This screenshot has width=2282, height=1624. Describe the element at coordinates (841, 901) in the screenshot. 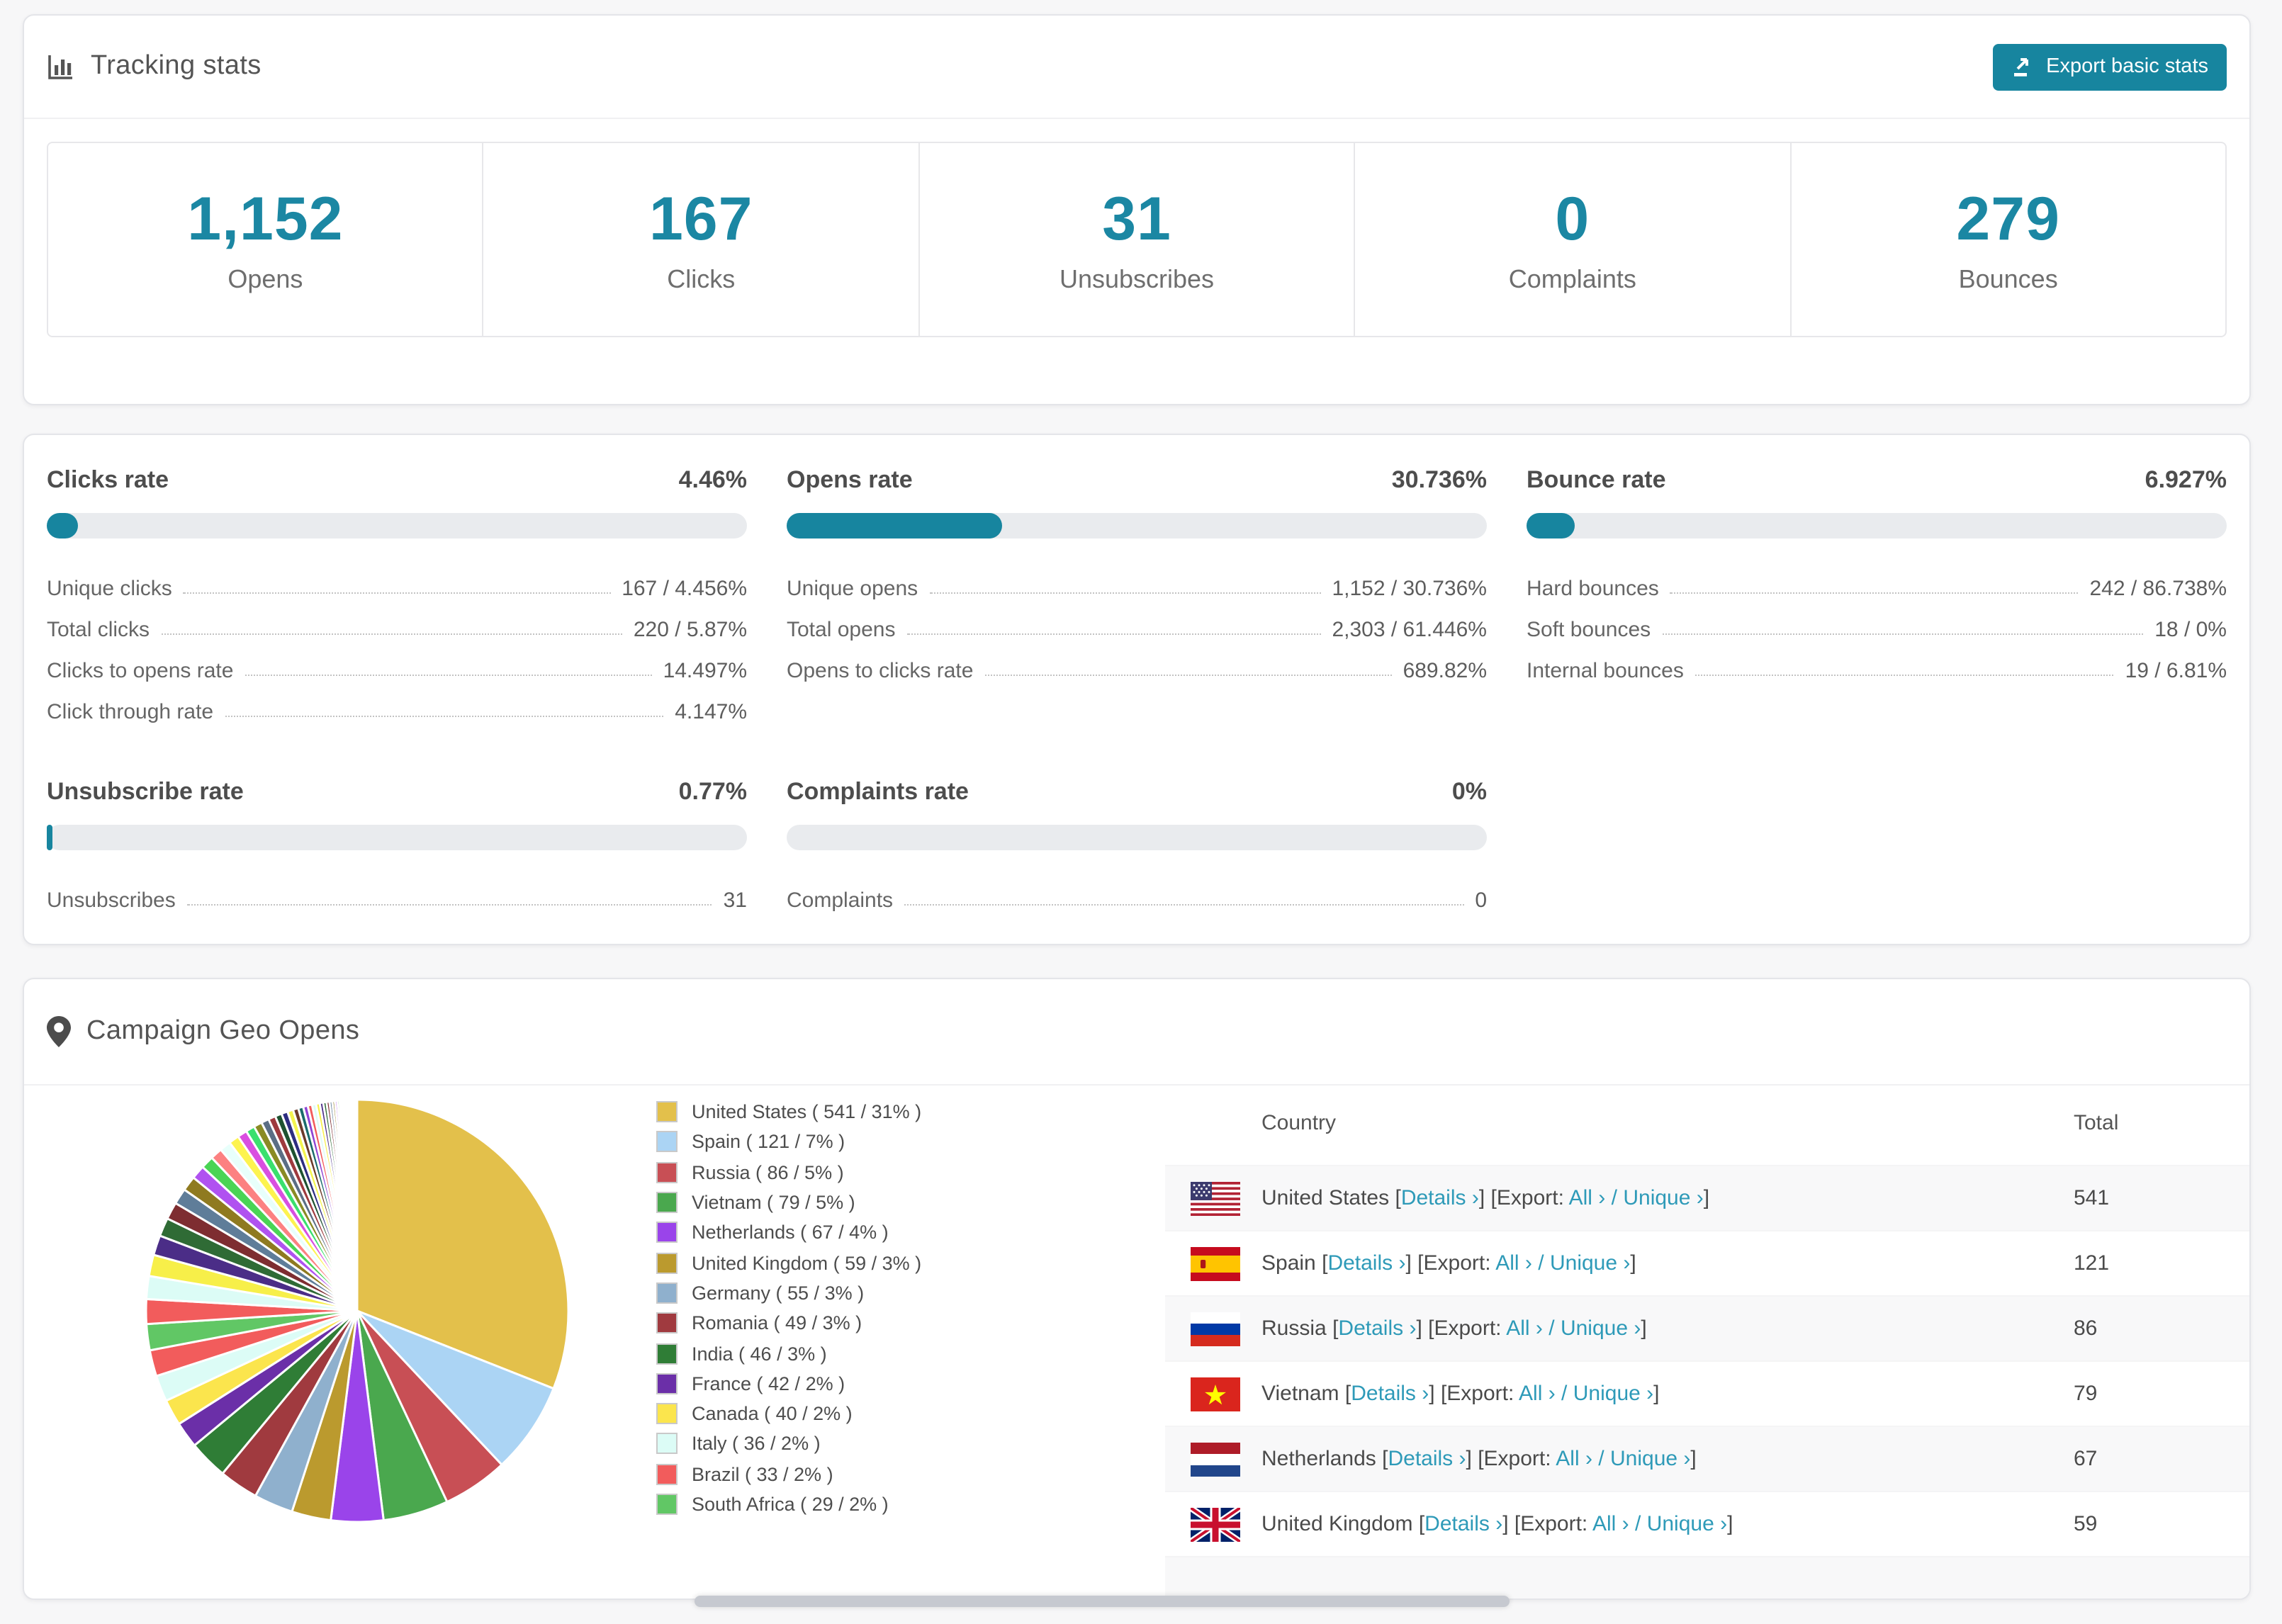

I see `rate-stat-label: Complaints` at that location.